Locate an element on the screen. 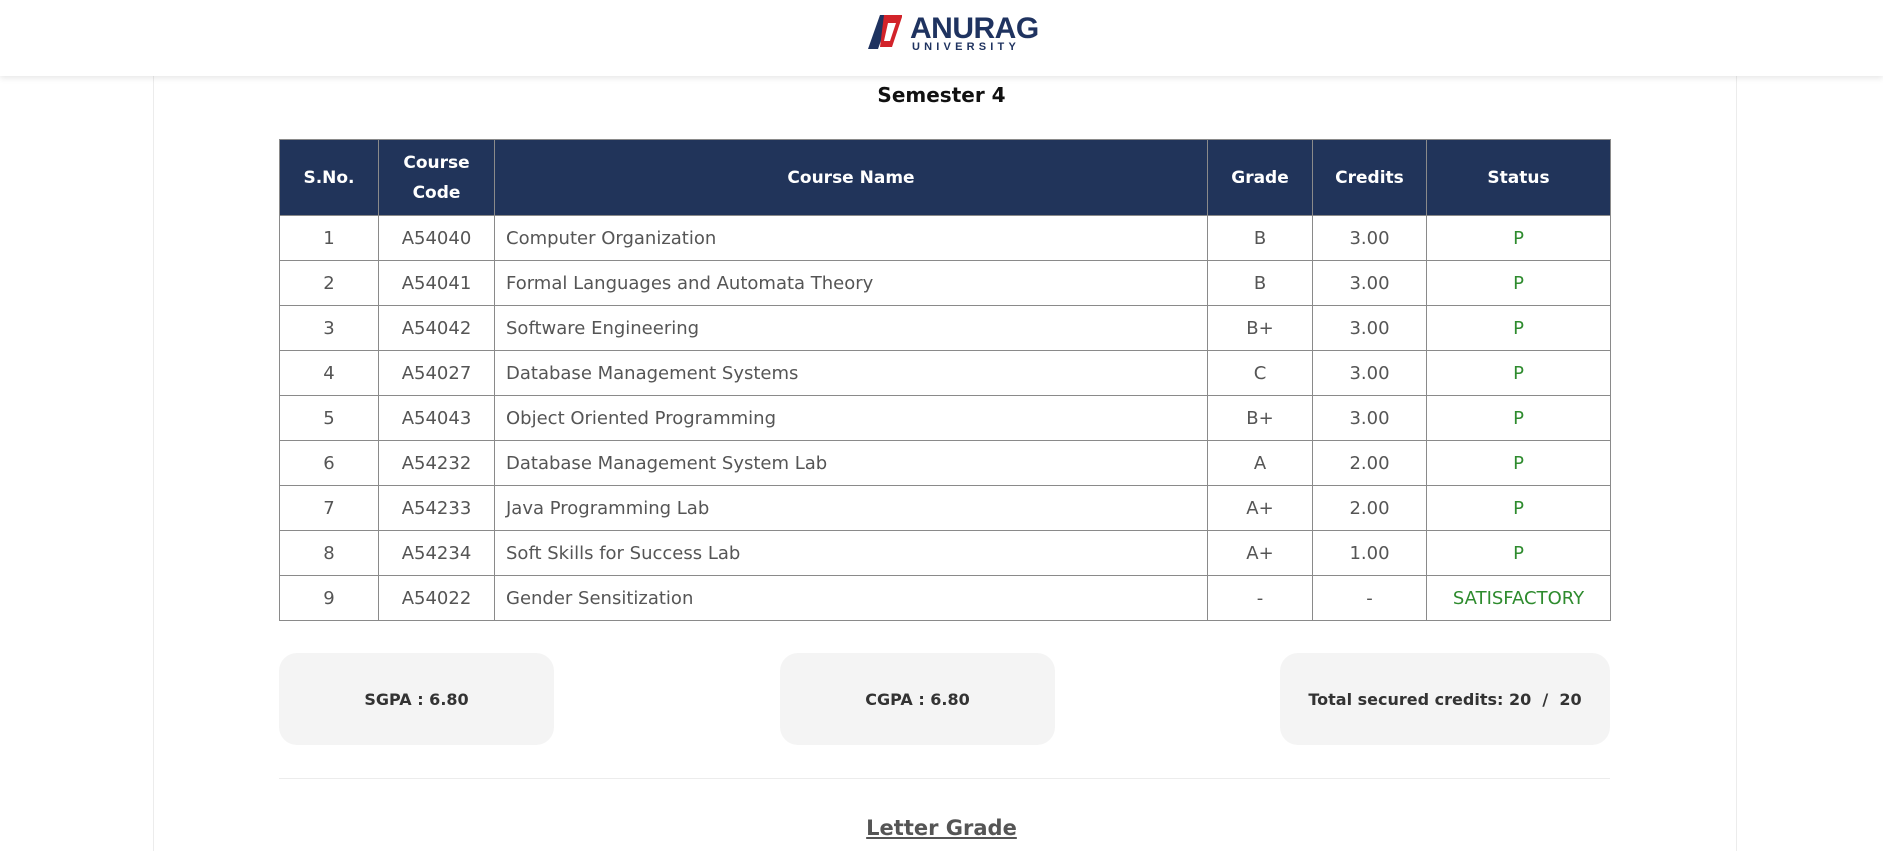 The image size is (1883, 851). cell-sno: 4 is located at coordinates (329, 373).